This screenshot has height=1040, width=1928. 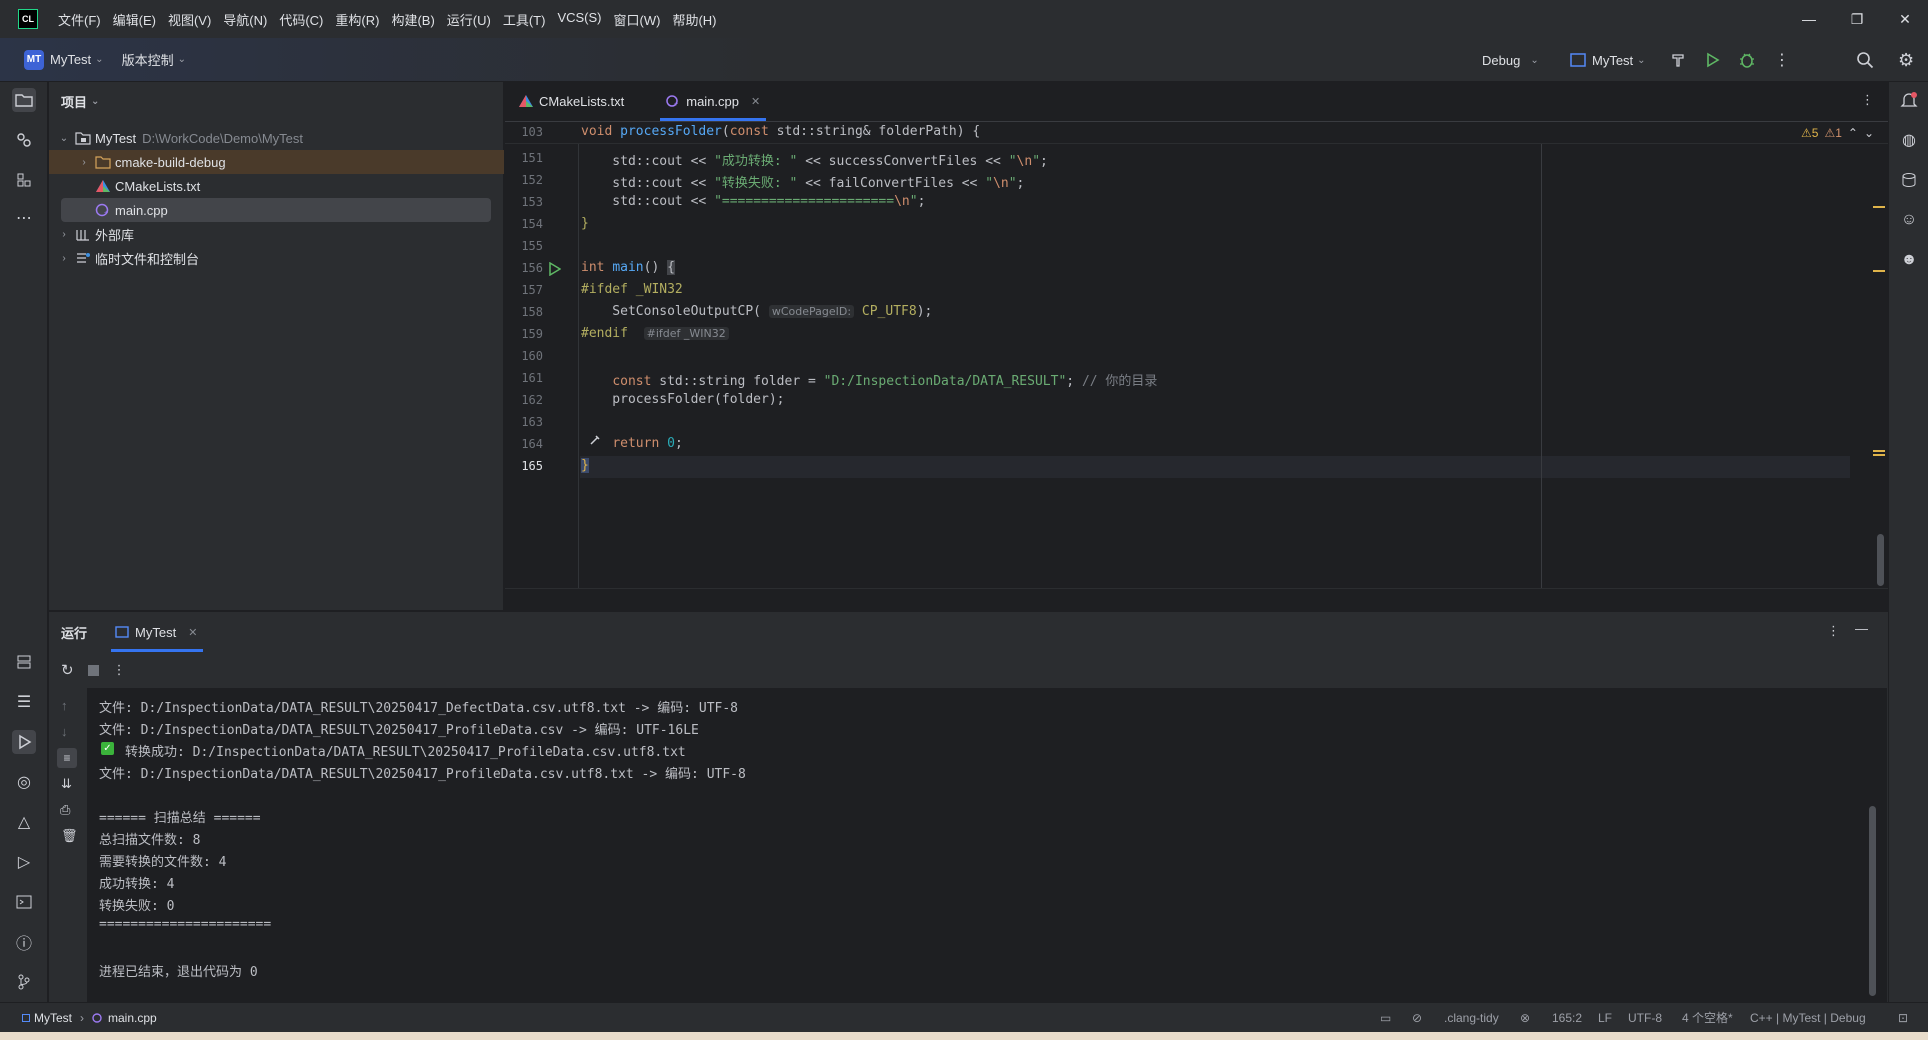 What do you see at coordinates (1612, 60) in the screenshot?
I see `run-target-label: MyTest` at bounding box center [1612, 60].